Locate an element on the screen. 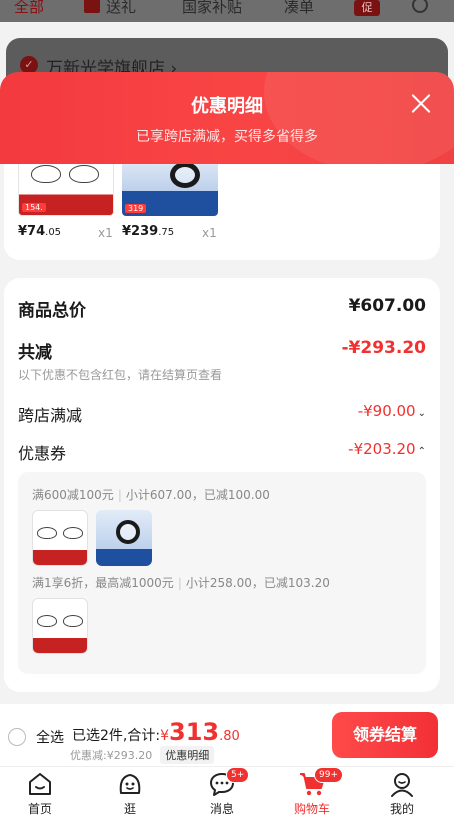 Image resolution: width=454 pixels, height=822 pixels. bottom-tab-bar: 首页 逛 5+ 消息 99+ 购物车 我的 is located at coordinates (227, 794).